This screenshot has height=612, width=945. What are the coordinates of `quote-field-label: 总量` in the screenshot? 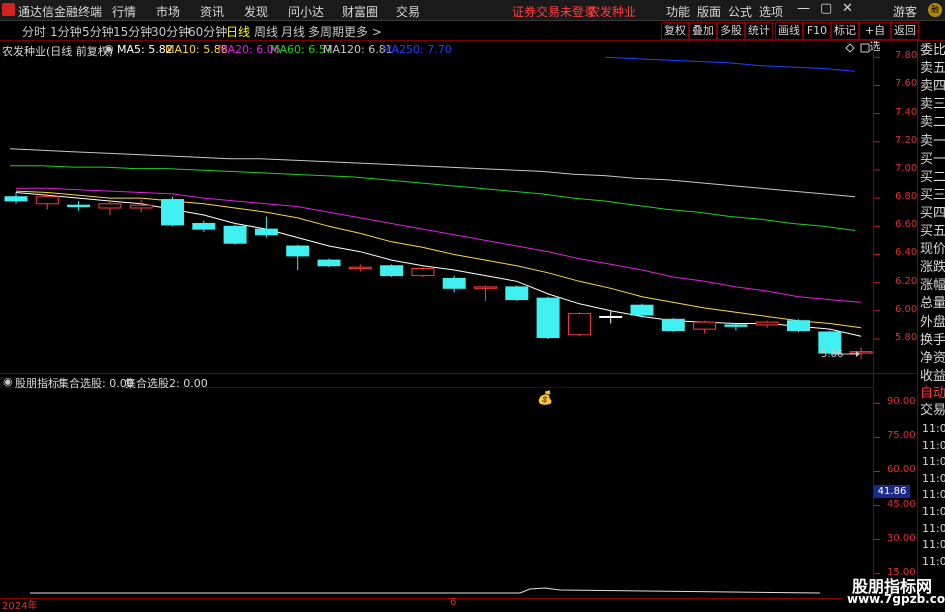 It's located at (932, 304).